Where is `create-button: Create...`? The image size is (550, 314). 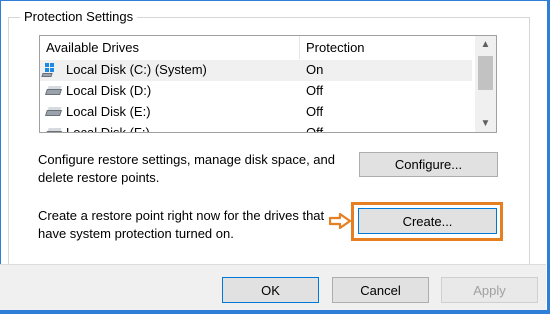
create-button: Create... is located at coordinates (427, 221).